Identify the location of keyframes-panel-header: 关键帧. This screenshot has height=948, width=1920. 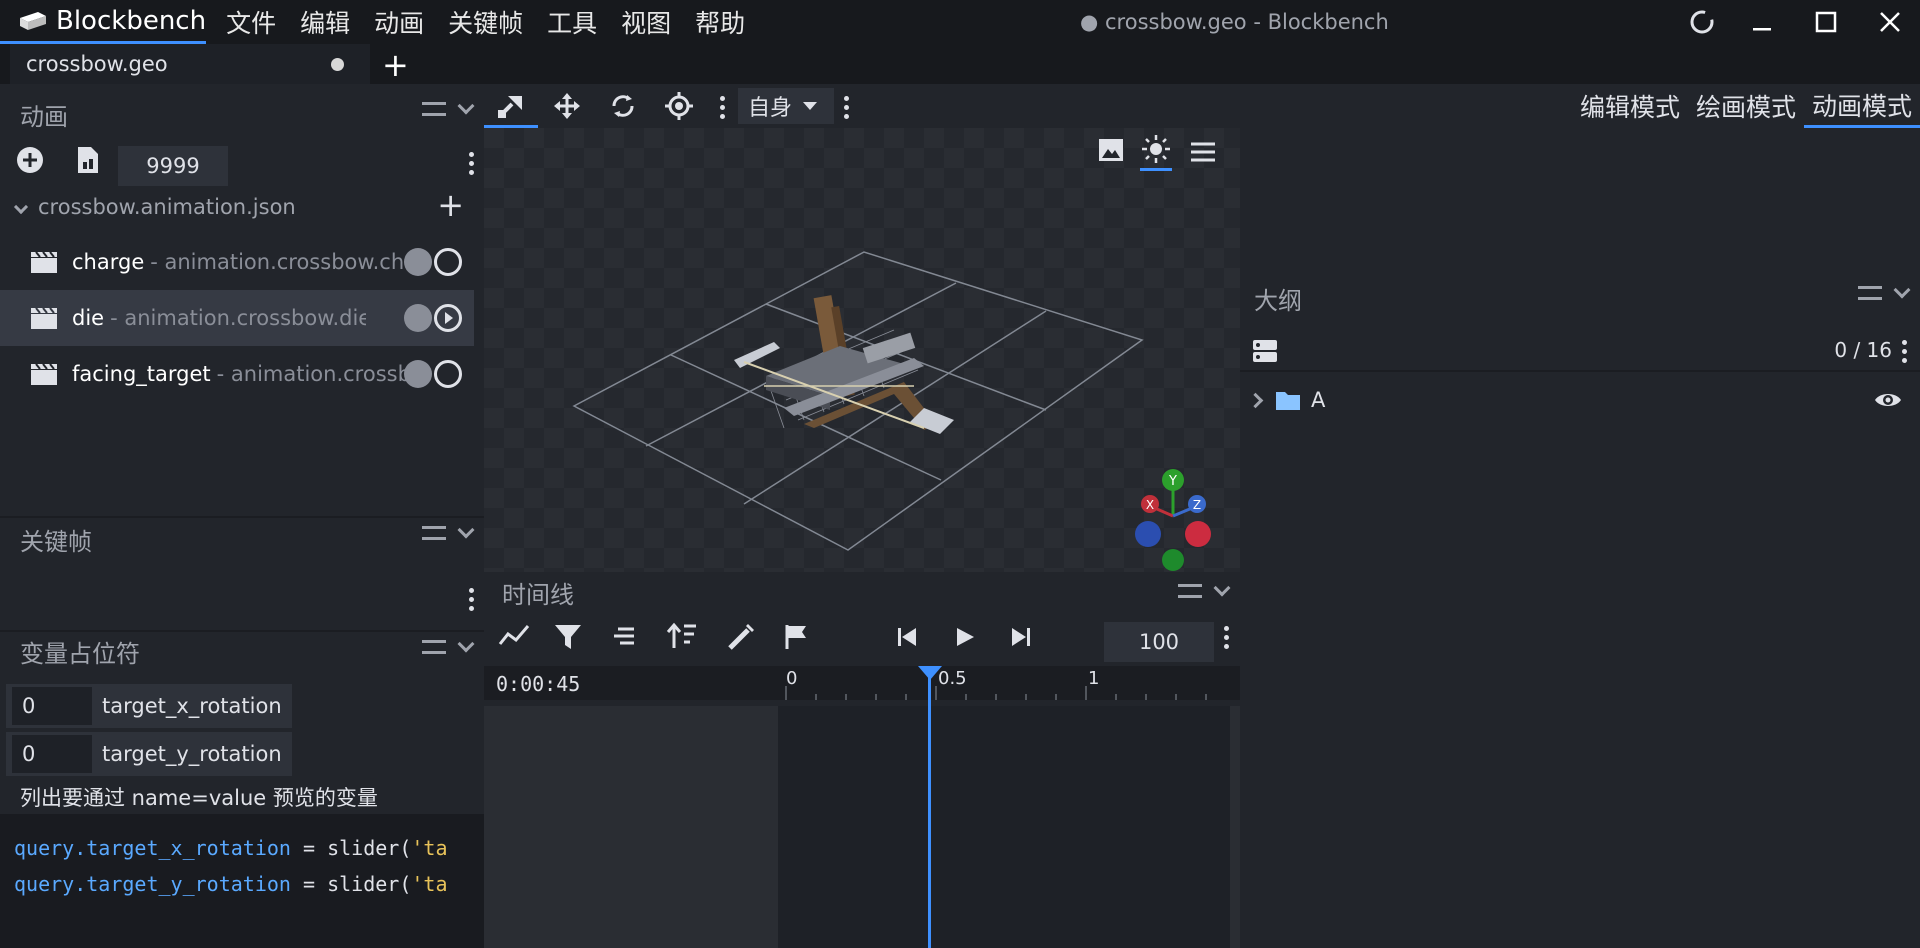
(242, 536).